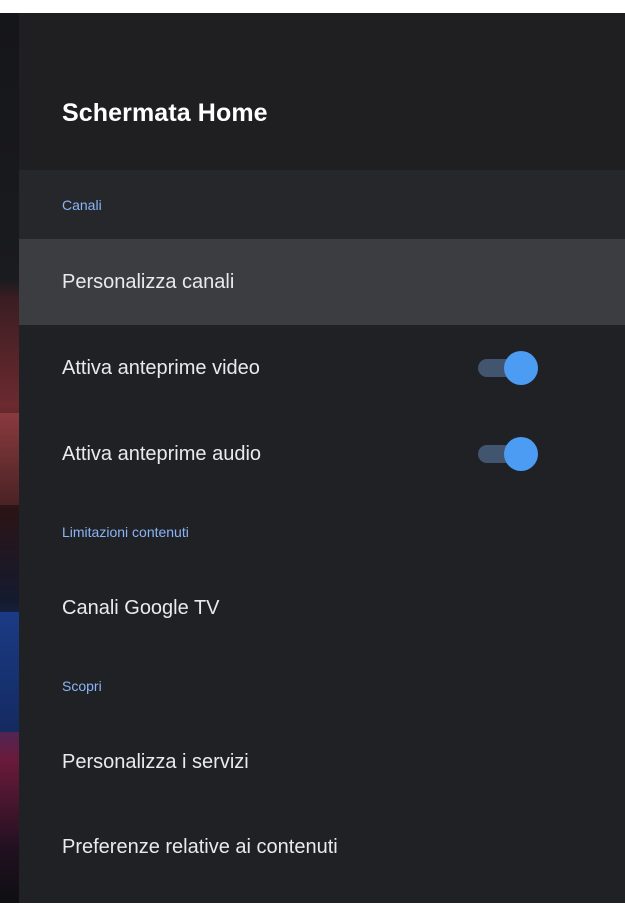 This screenshot has width=625, height=906. I want to click on menu-item-personalizza-canali: Personalizza canali, so click(322, 282).